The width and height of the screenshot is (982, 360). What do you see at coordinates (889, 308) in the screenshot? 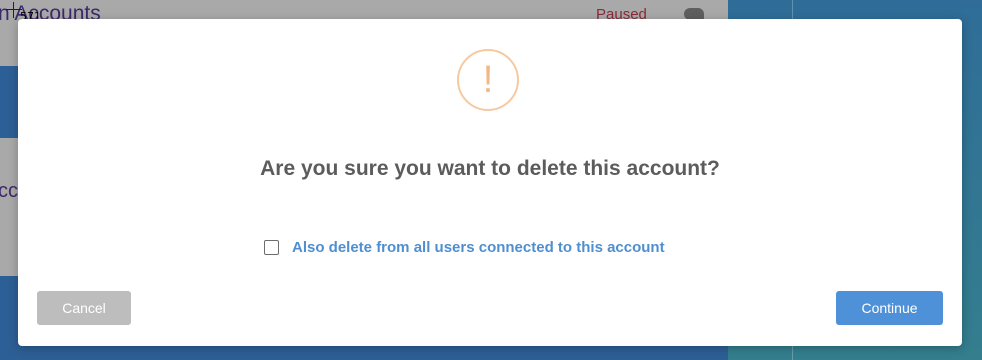
I see `continue-button: Continue` at bounding box center [889, 308].